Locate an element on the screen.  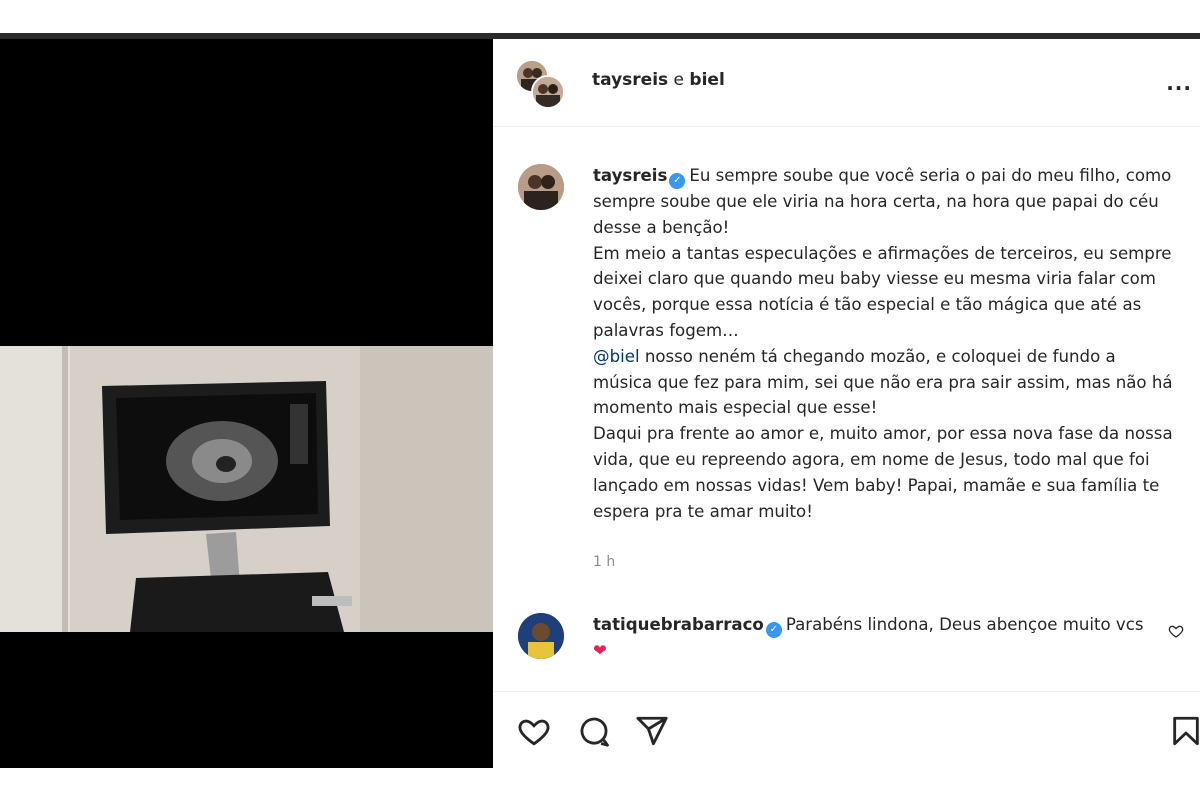
header-username-1: taysreis is located at coordinates (630, 80).